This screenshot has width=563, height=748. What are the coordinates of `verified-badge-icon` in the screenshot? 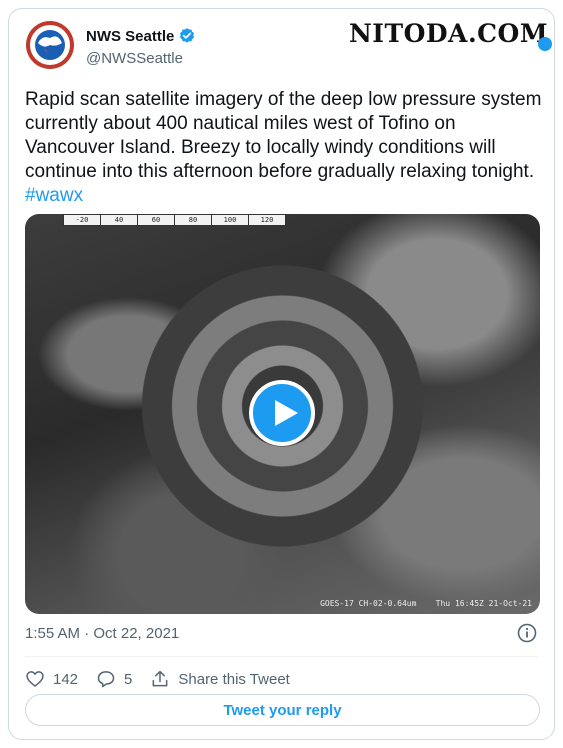 It's located at (187, 35).